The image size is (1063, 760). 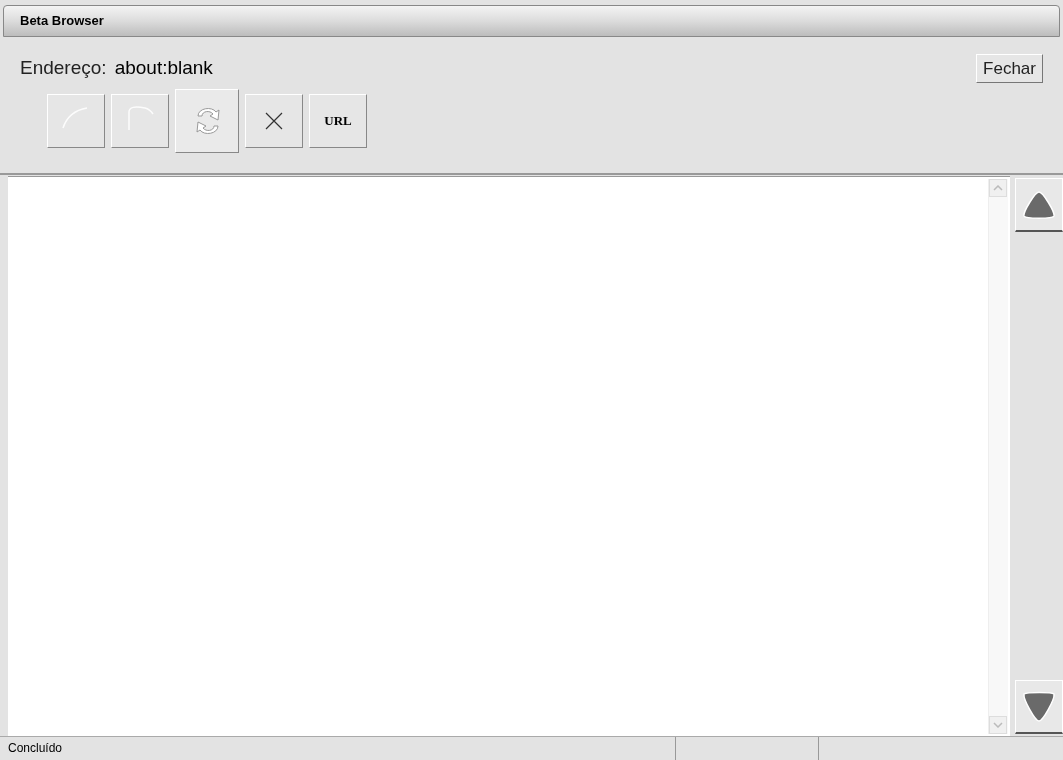 What do you see at coordinates (62, 21) in the screenshot?
I see `window-title: Beta Browser` at bounding box center [62, 21].